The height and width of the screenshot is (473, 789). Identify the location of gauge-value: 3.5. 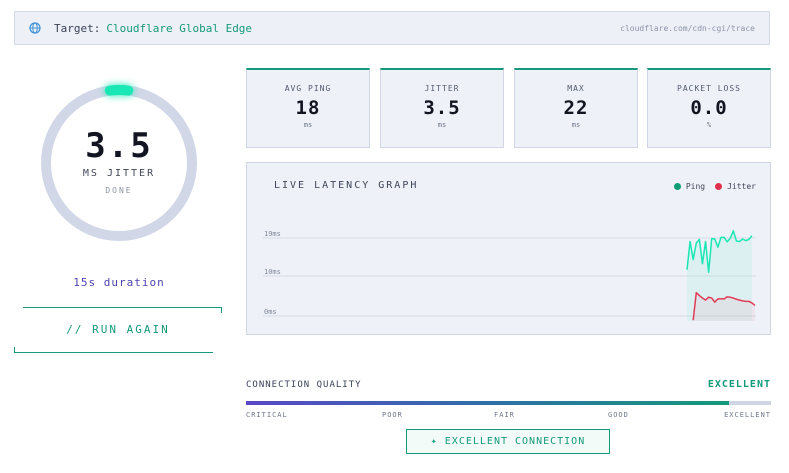
(119, 146).